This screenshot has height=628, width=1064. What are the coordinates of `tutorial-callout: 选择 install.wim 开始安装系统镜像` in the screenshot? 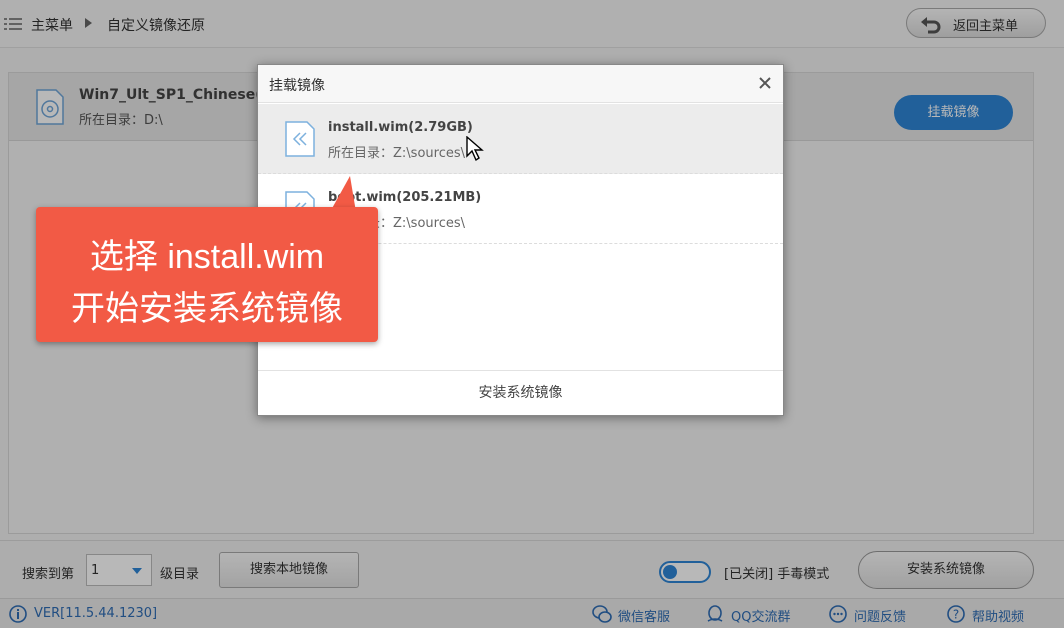 It's located at (207, 274).